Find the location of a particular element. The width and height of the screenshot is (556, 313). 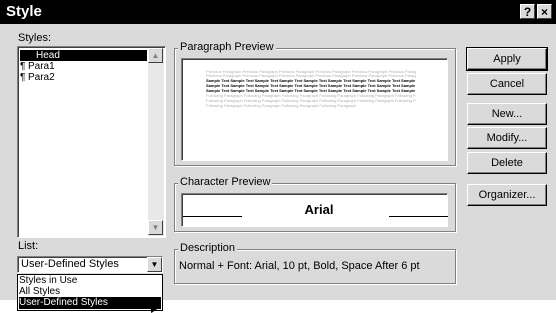

character-preview-group: Arial is located at coordinates (315, 207).